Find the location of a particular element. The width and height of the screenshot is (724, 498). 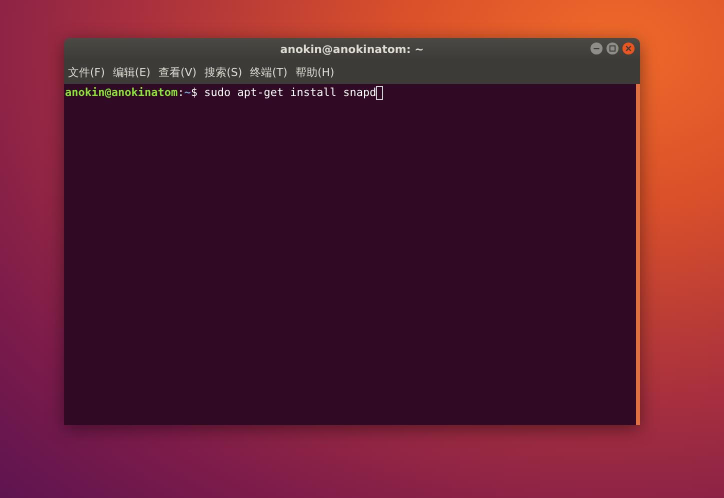

maximize-icon is located at coordinates (612, 48).